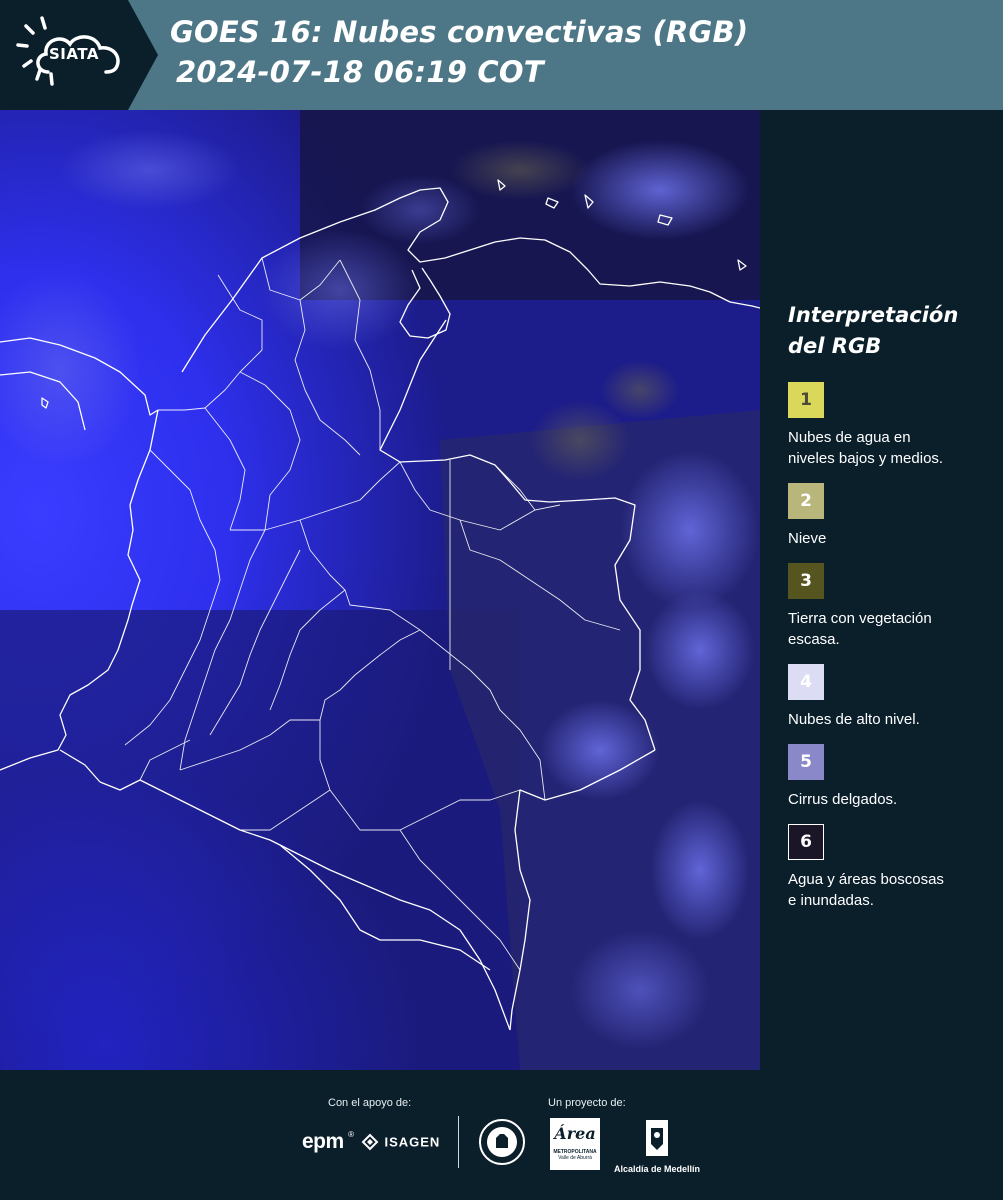 The width and height of the screenshot is (1003, 1200). I want to click on legend-item-4: 4 Nubes de alto nivel., so click(888, 697).